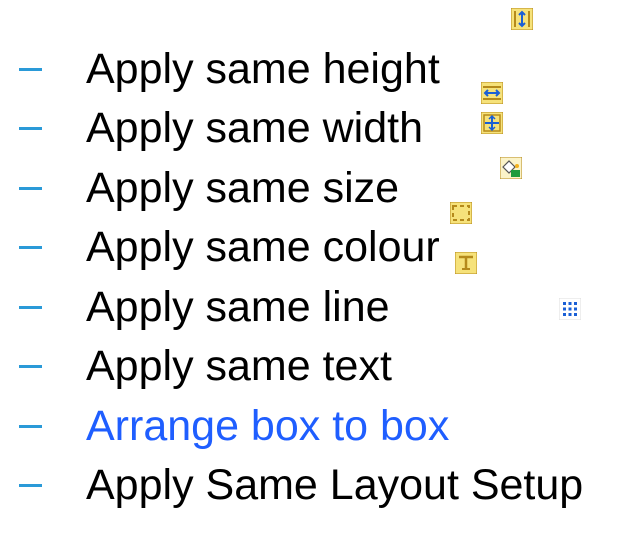 This screenshot has width=637, height=540. I want to click on list-item: Arrange box to box, so click(318, 426).